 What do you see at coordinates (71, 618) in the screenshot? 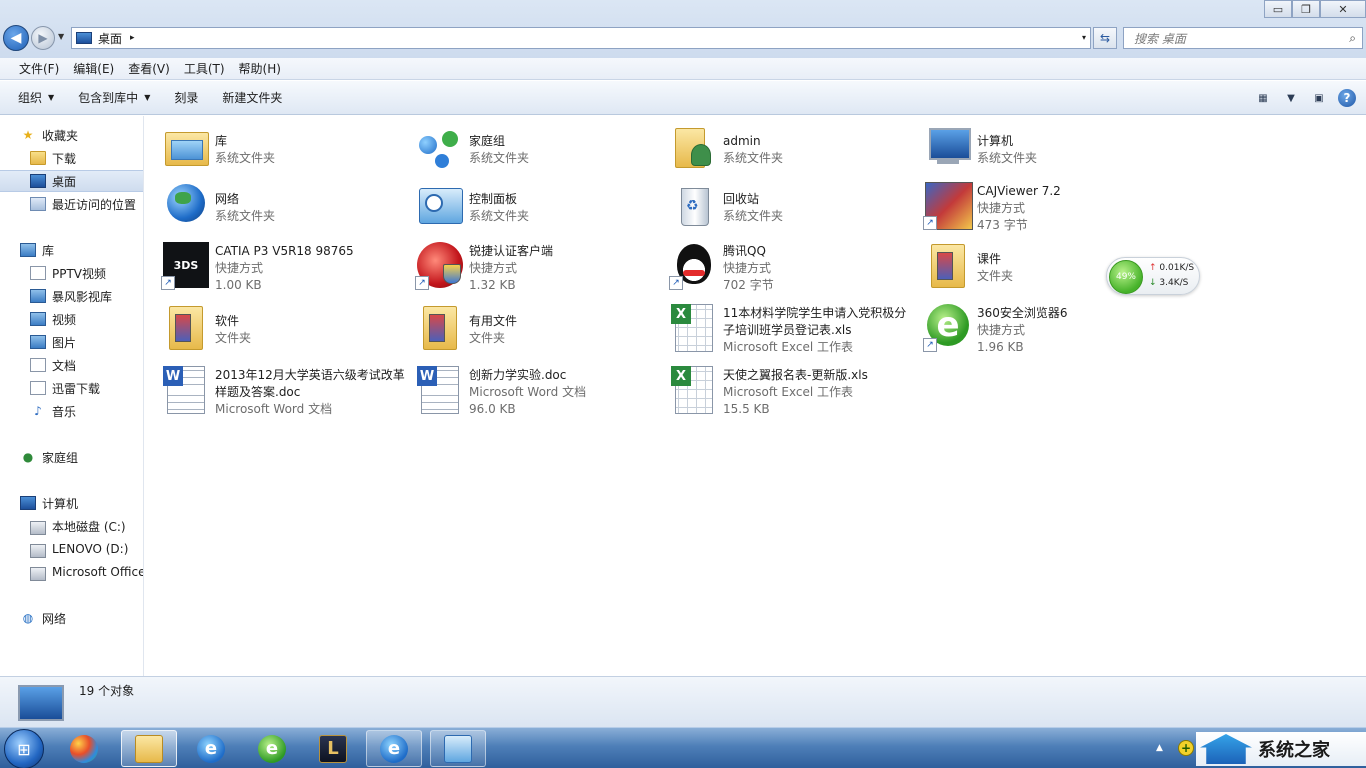
I see `nav-network: ◍ 网络` at bounding box center [71, 618].